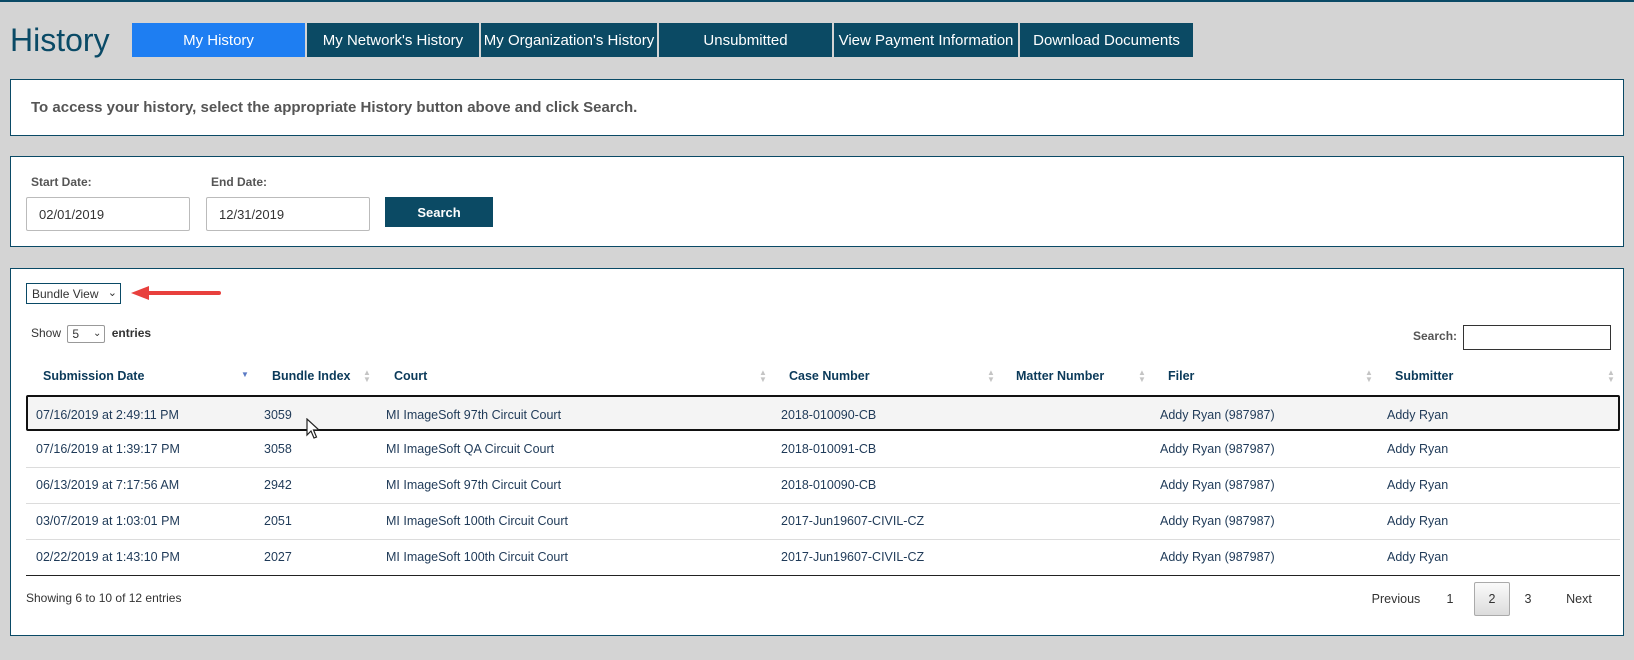  What do you see at coordinates (108, 557) in the screenshot?
I see `cell-submission-date: 02/22/2019 at 1:43:10 PM` at bounding box center [108, 557].